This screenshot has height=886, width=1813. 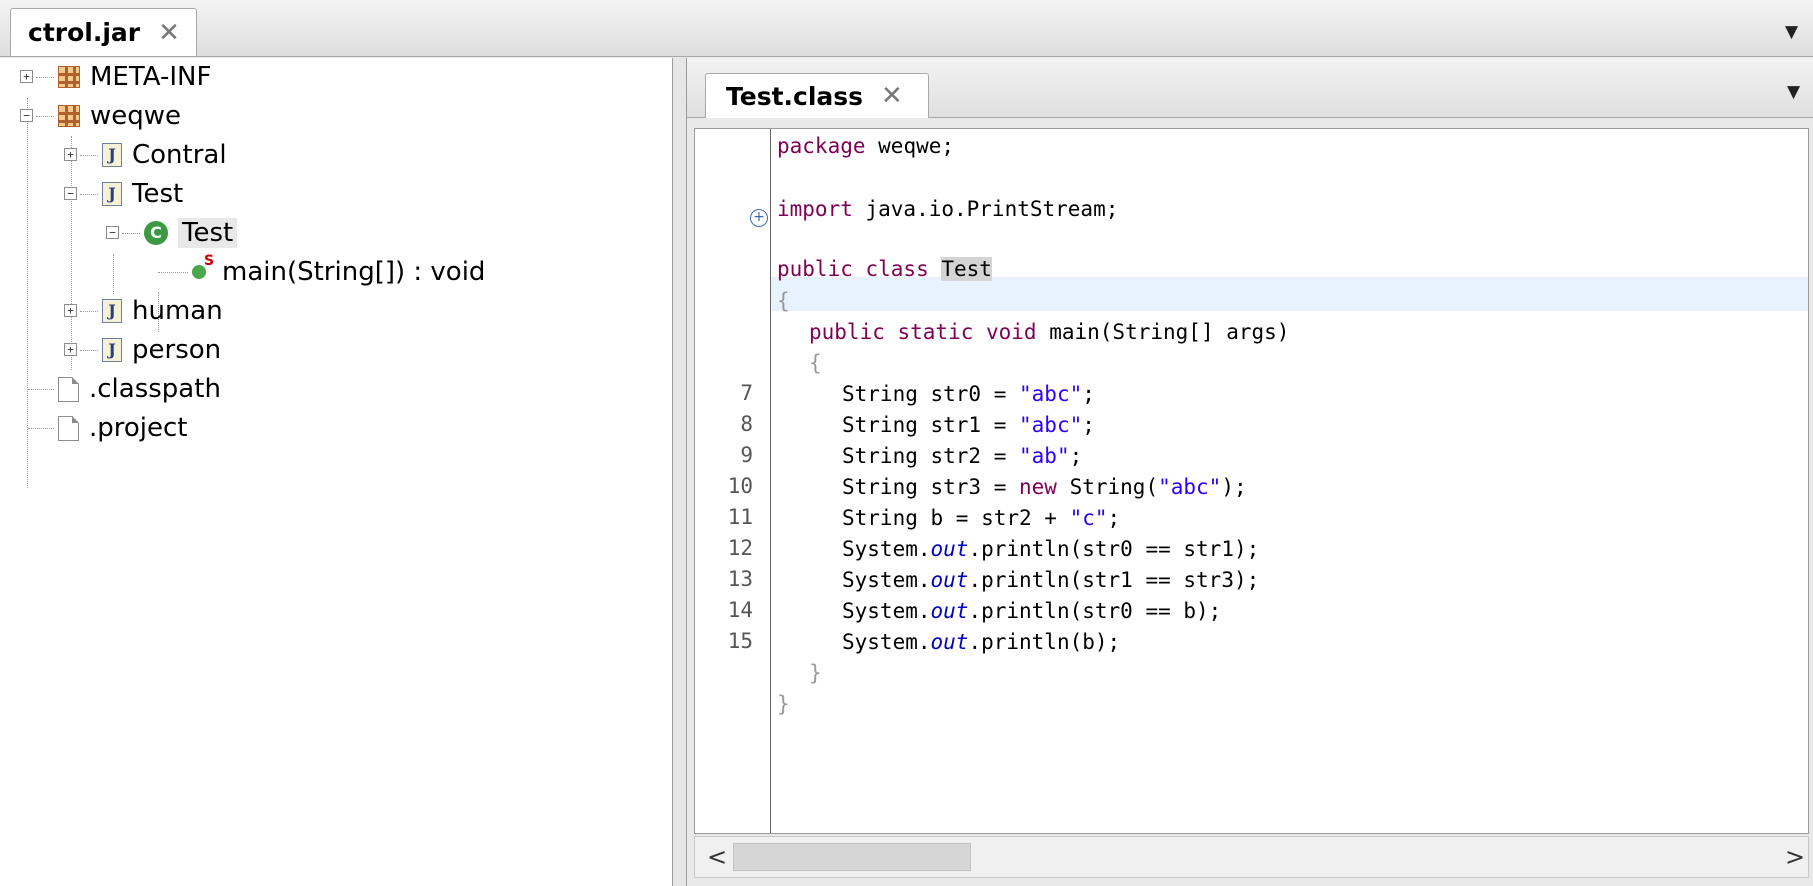 I want to click on editor-tab-bar: Test.class ✕ ▼, so click(x=1250, y=88).